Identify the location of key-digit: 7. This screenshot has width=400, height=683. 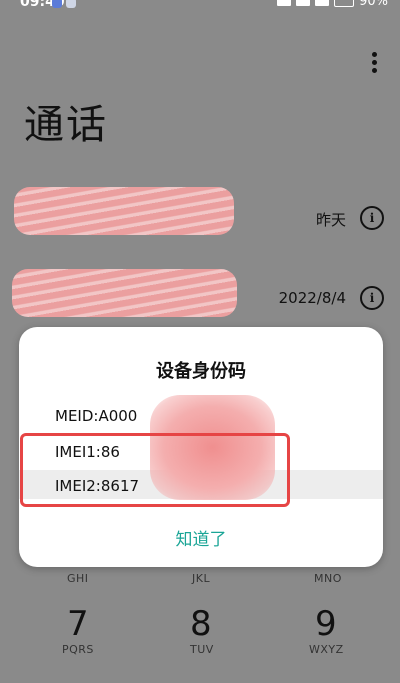
(78, 624).